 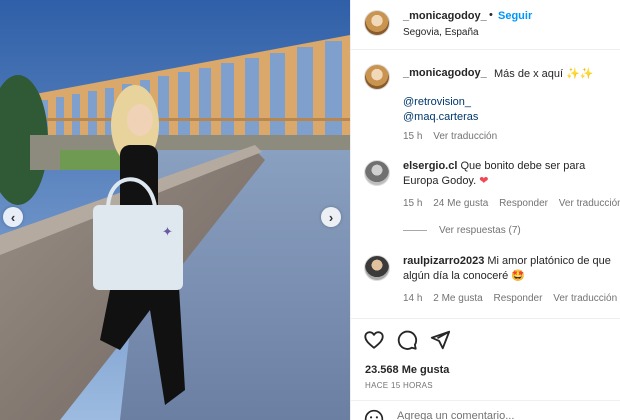 I want to click on caption-meta: 15 h Ver traducción, so click(x=450, y=136).